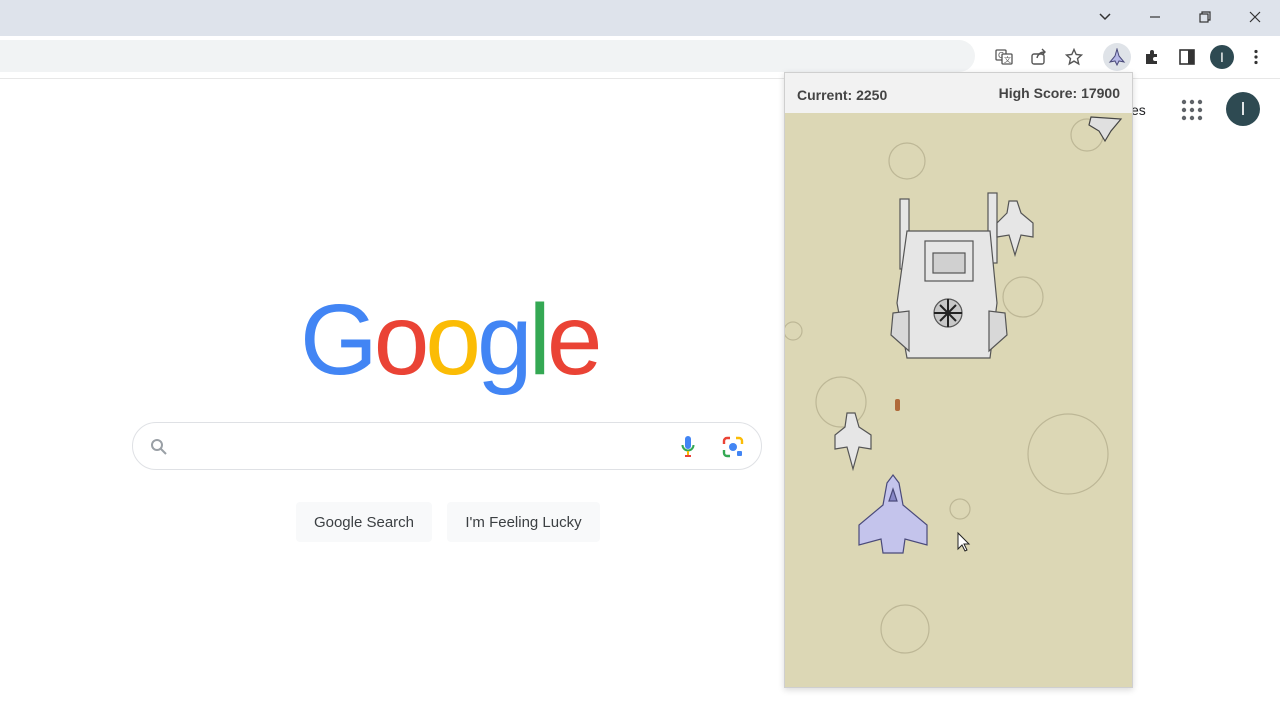 The image size is (1280, 720). What do you see at coordinates (523, 522) in the screenshot?
I see `feeling-lucky-button: I'm Feeling Lucky` at bounding box center [523, 522].